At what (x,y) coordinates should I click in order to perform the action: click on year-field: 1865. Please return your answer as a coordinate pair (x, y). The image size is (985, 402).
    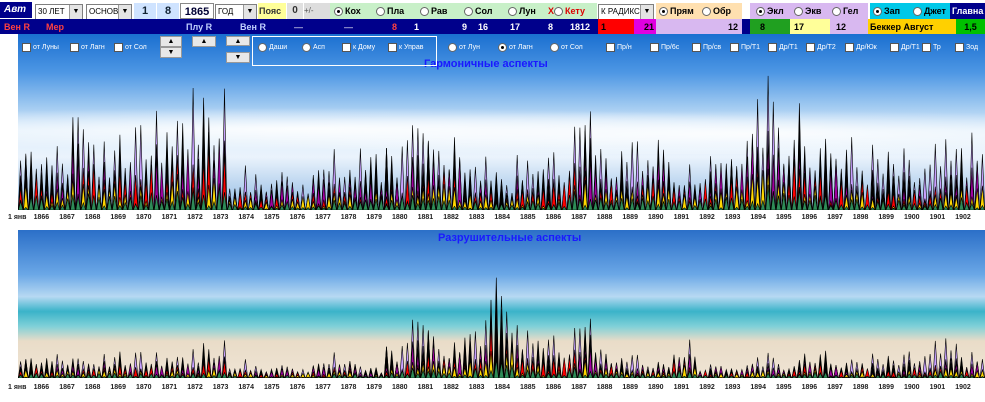
    Looking at the image, I should click on (197, 11).